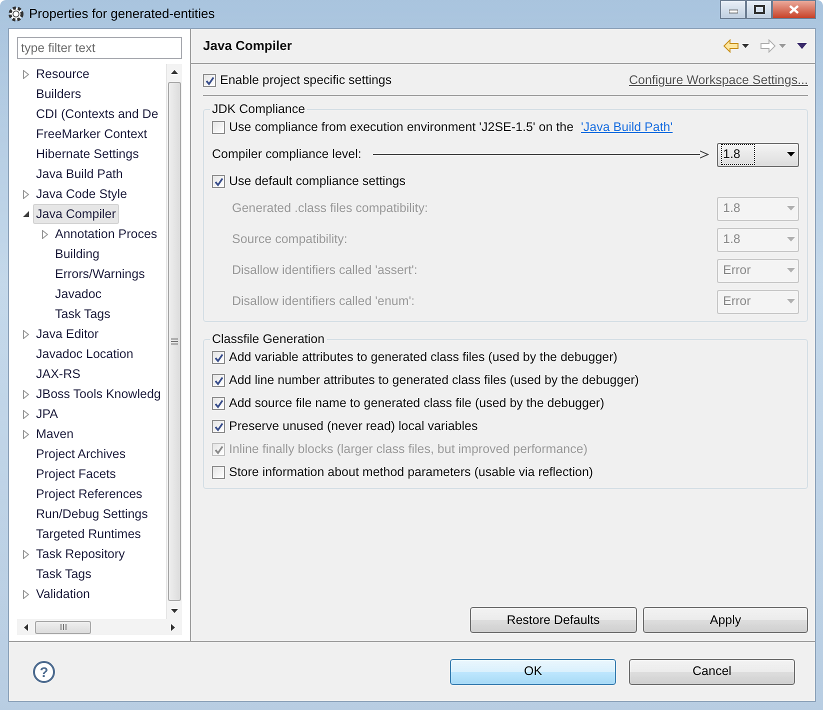 The width and height of the screenshot is (823, 710). I want to click on filter-field: type filter text, so click(99, 48).